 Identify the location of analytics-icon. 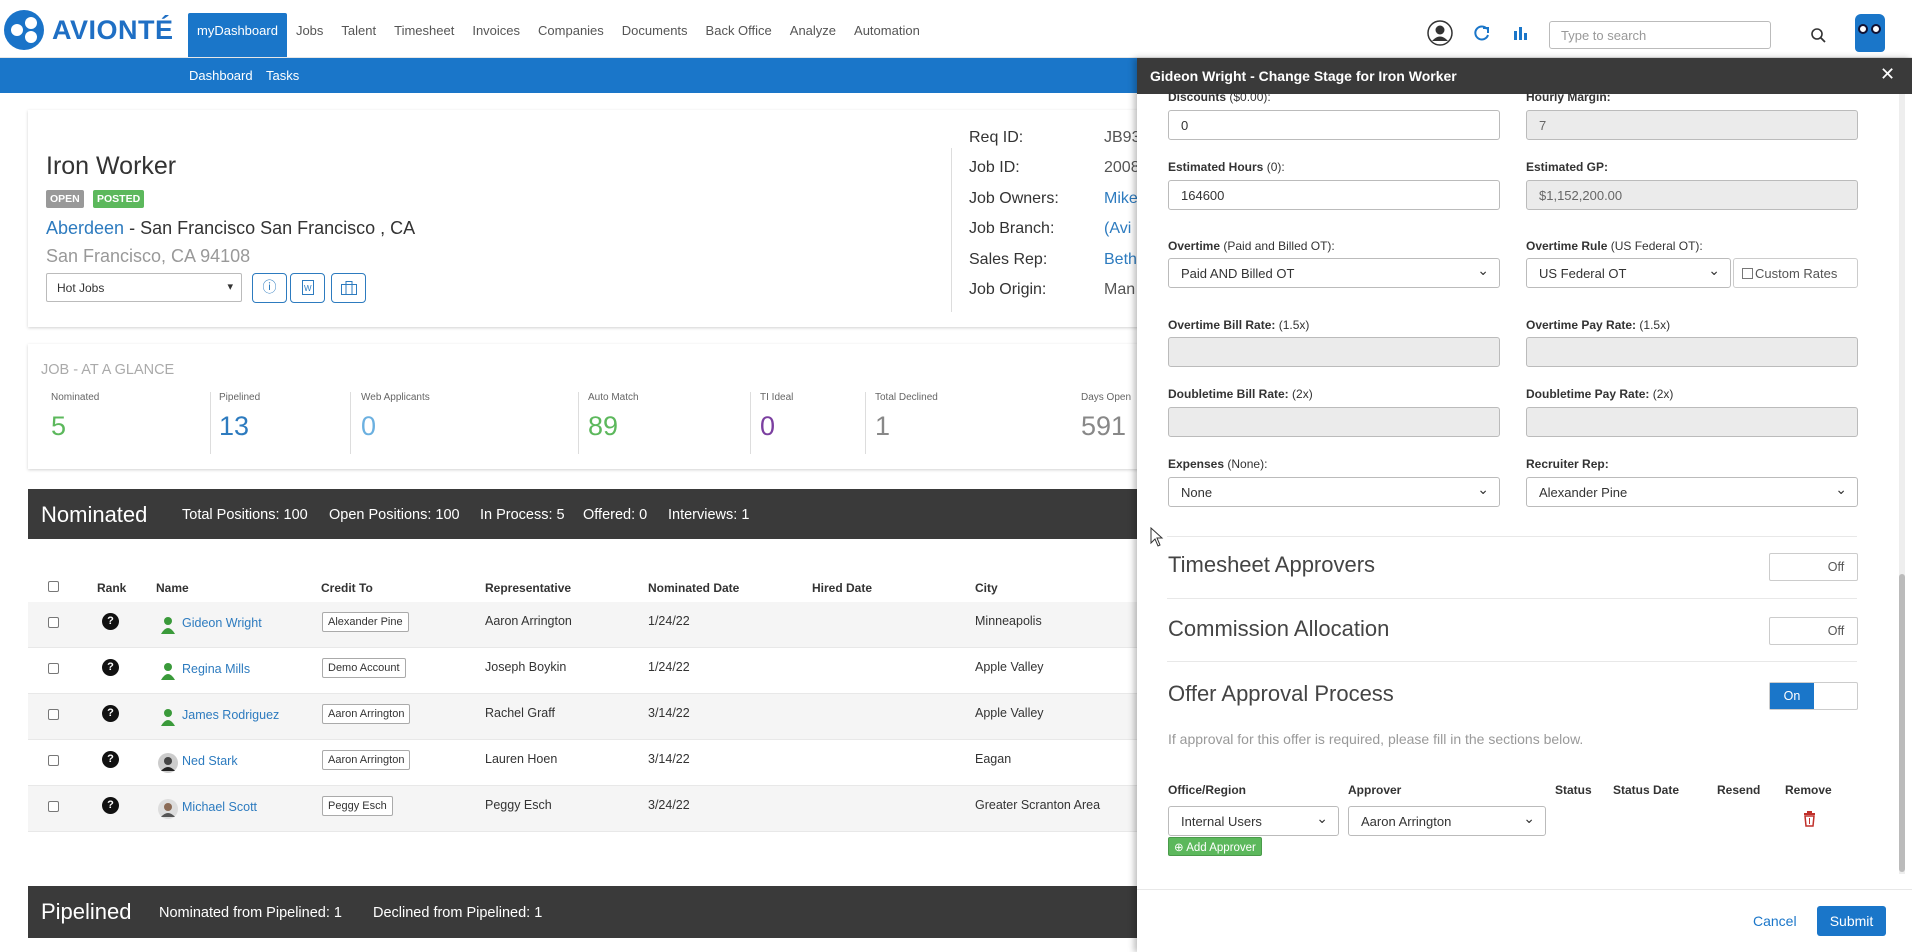
(1521, 33).